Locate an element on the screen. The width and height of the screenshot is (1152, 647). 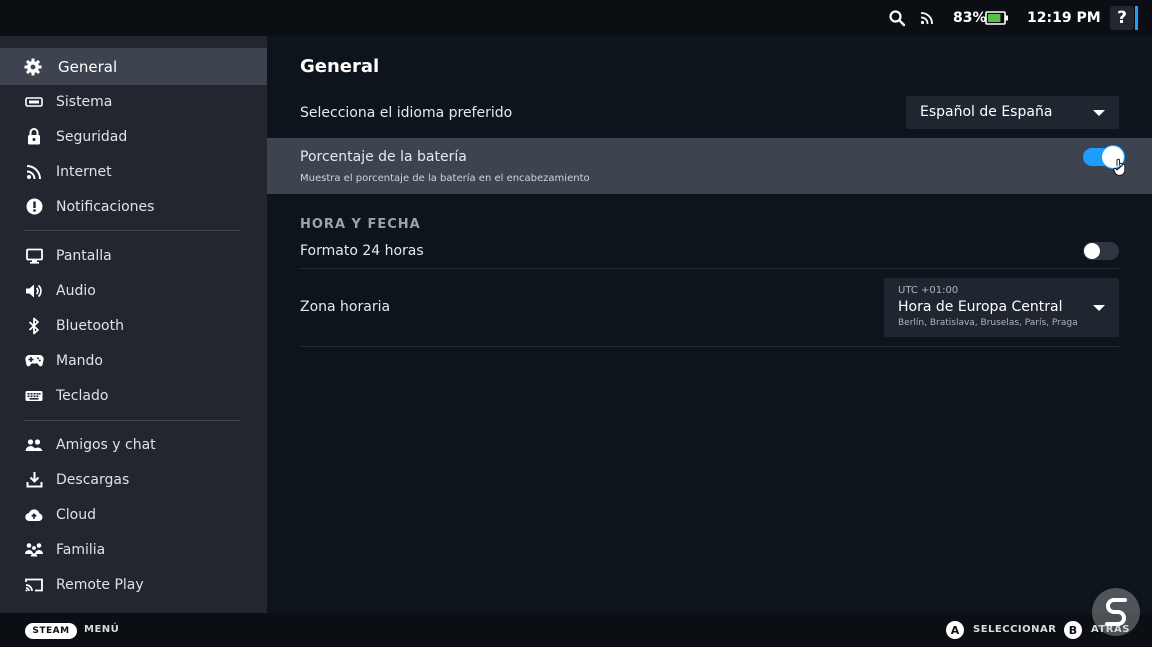
battery-fill is located at coordinates (994, 18).